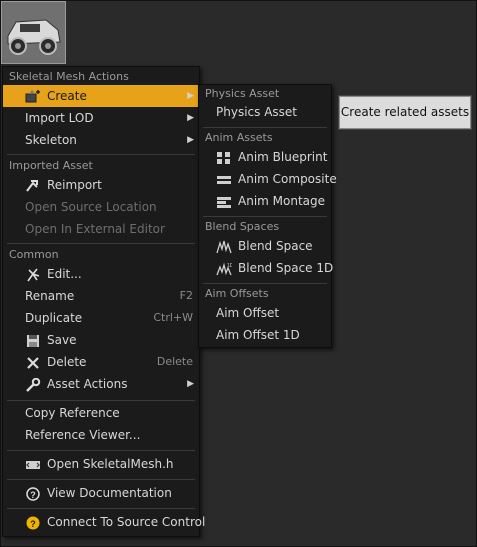 The width and height of the screenshot is (477, 547). I want to click on shortcut-label: F2, so click(186, 295).